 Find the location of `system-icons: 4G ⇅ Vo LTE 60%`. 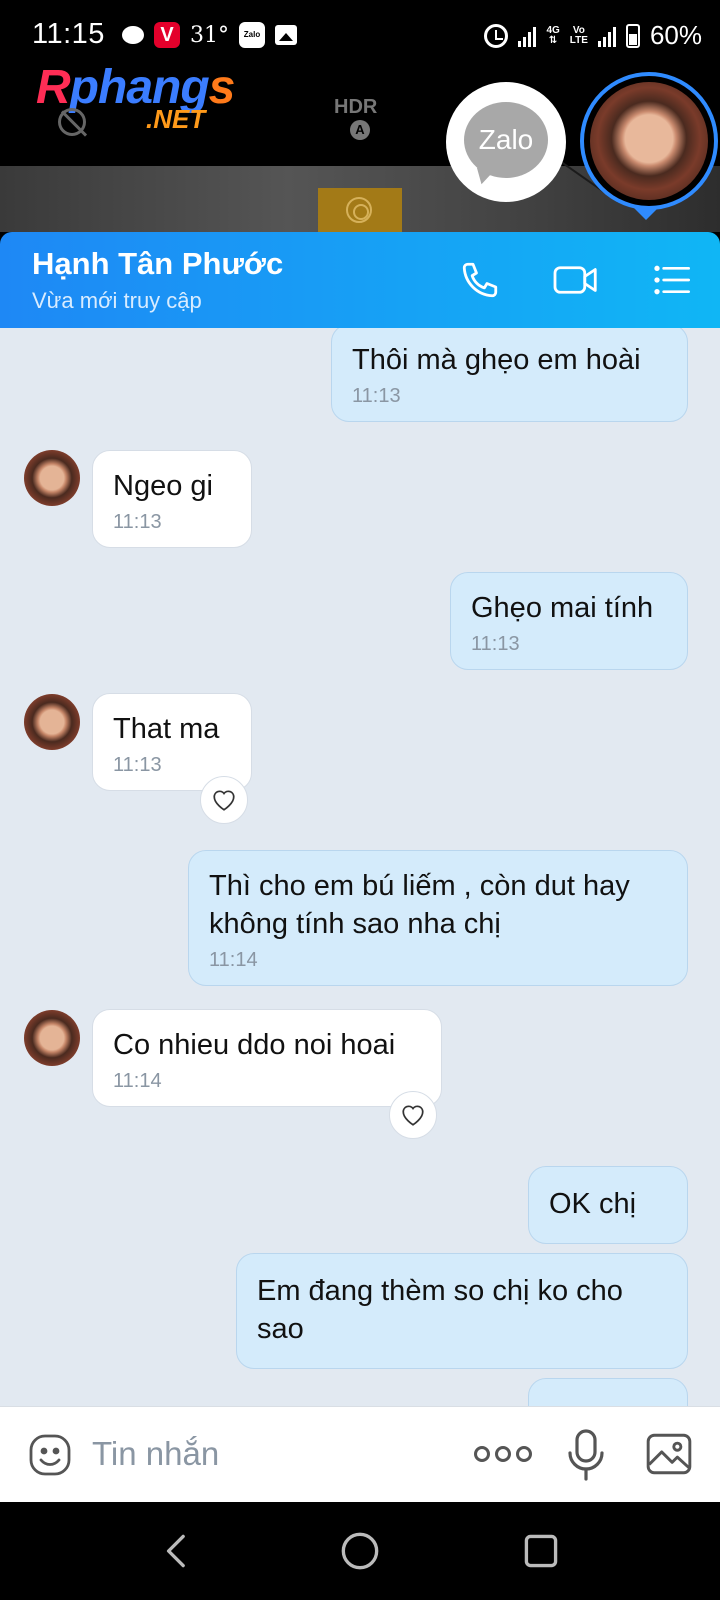

system-icons: 4G ⇅ Vo LTE 60% is located at coordinates (593, 35).